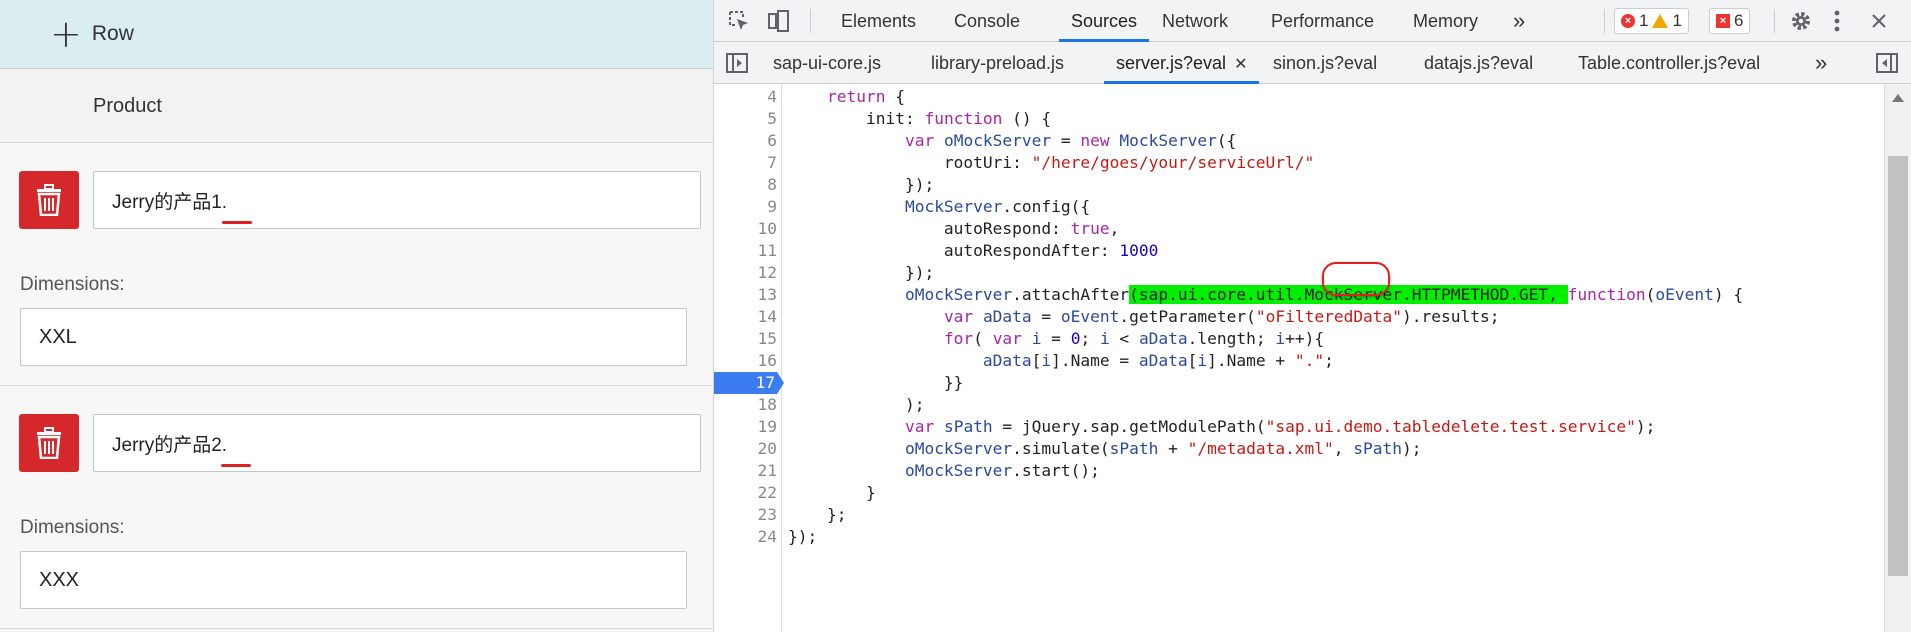 The height and width of the screenshot is (632, 1911). What do you see at coordinates (1240, 64) in the screenshot?
I see `close-tab-icon: ✕` at bounding box center [1240, 64].